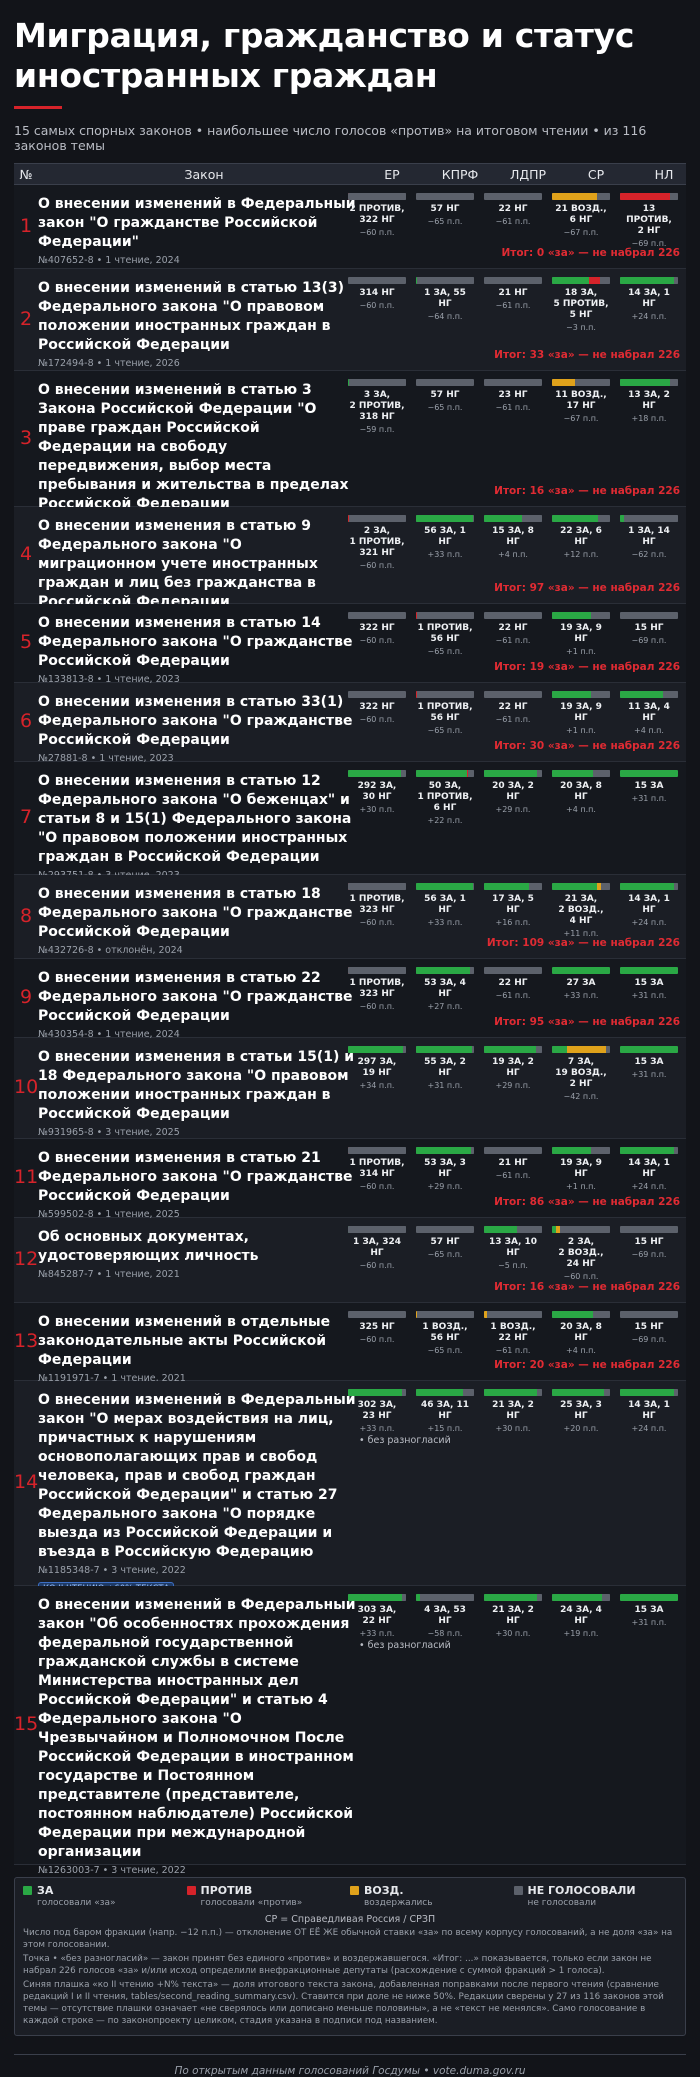  Describe the element at coordinates (581, 554) in the screenshot. I see `vote-deviation: +12 п.п.` at that location.